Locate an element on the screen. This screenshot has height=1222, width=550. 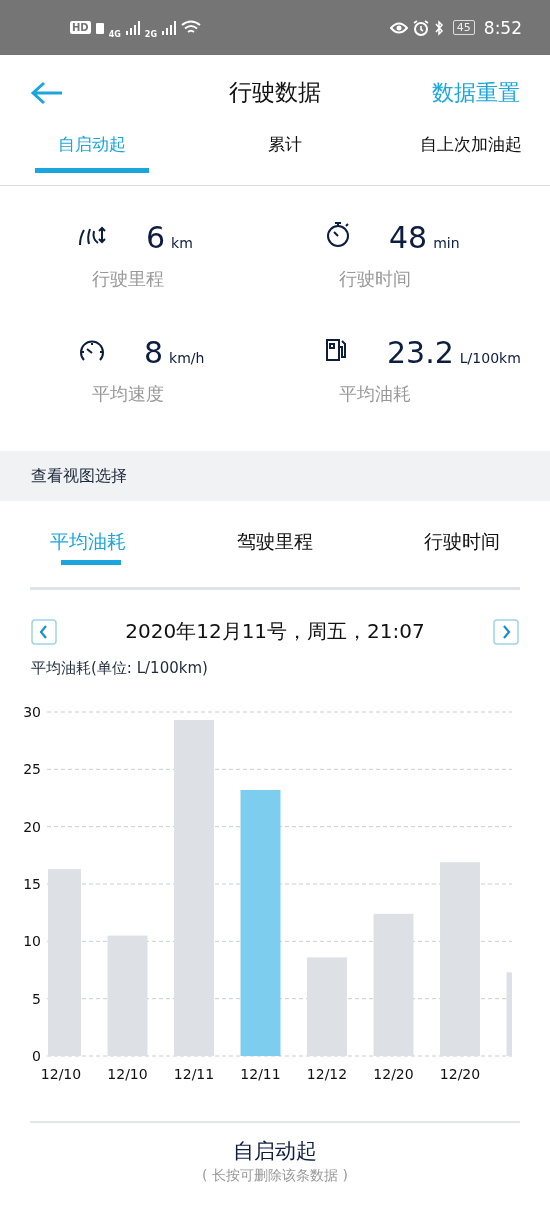
stat-value: 6 is located at coordinates (156, 238).